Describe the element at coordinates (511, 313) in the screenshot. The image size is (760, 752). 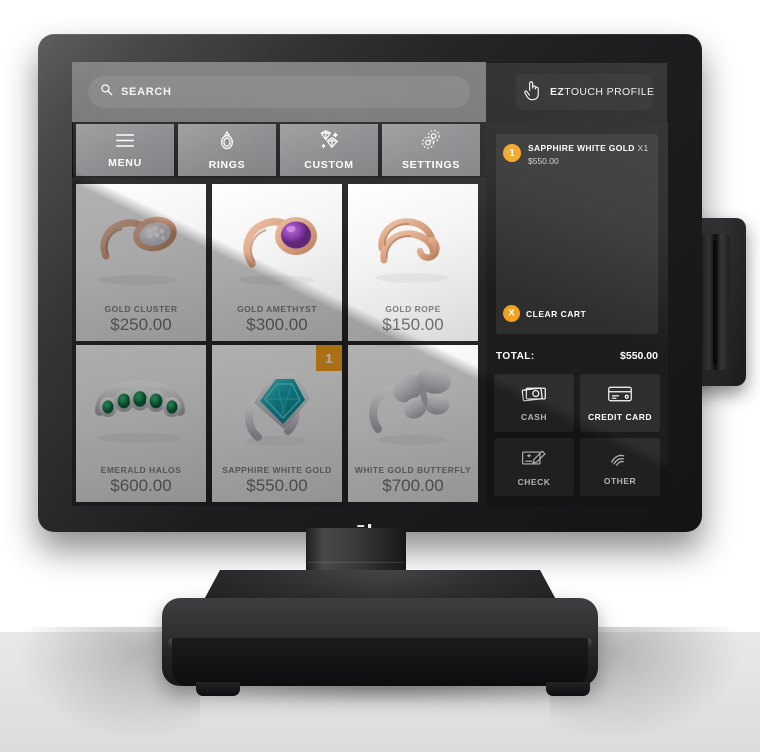
I see `close-icon: X` at that location.